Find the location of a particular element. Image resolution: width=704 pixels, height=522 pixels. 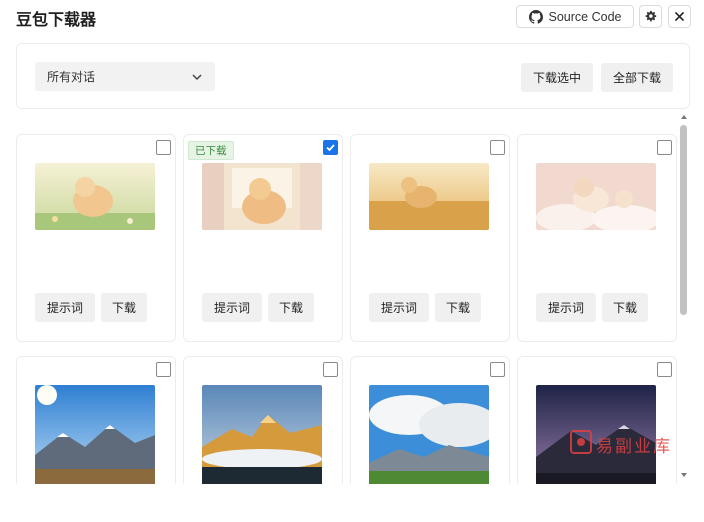

close-button is located at coordinates (679, 16).